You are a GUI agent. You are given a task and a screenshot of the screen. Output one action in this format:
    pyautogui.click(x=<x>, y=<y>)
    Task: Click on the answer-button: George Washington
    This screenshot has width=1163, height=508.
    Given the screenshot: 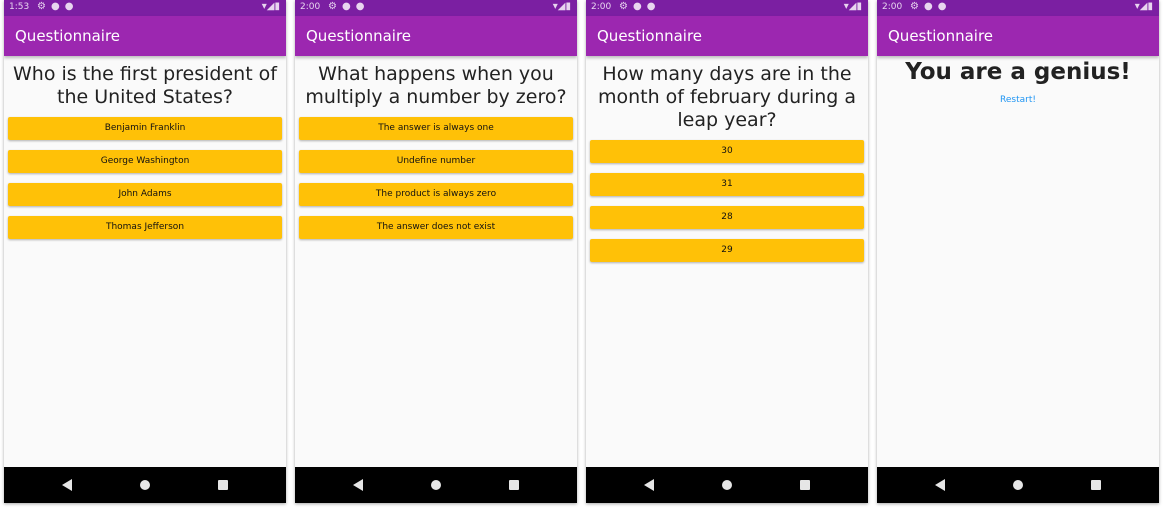 What is the action you would take?
    pyautogui.click(x=145, y=161)
    